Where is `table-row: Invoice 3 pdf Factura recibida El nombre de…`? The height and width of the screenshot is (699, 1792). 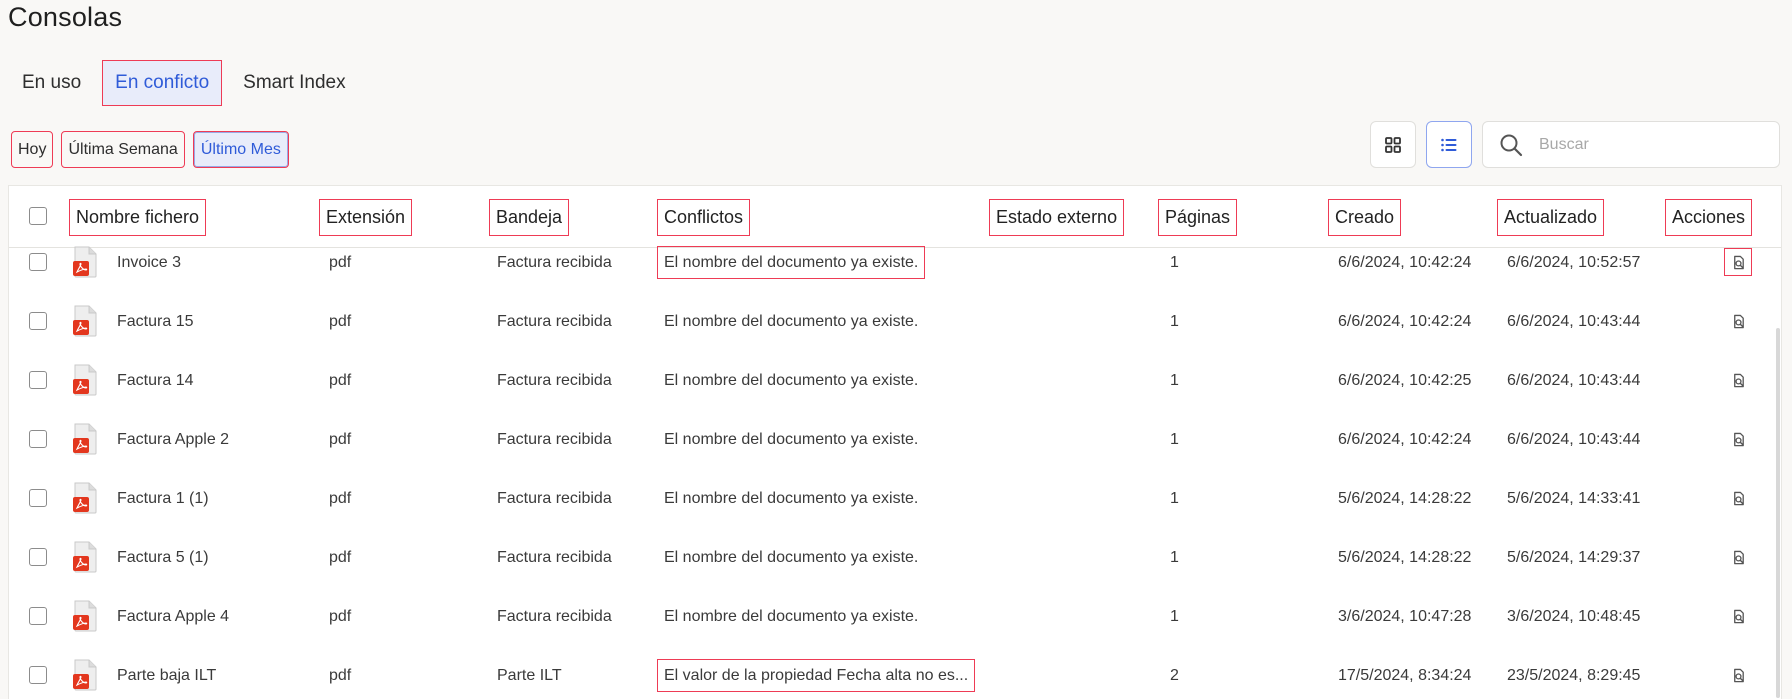
table-row: Invoice 3 pdf Factura recibida El nombre de… is located at coordinates (895, 262).